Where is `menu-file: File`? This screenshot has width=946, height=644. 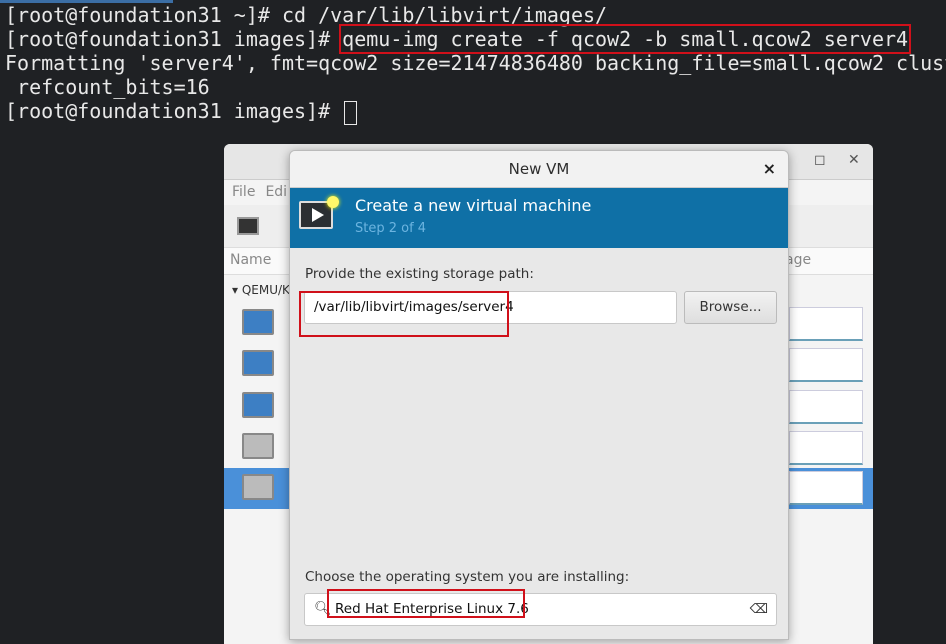
menu-file: File is located at coordinates (243, 192).